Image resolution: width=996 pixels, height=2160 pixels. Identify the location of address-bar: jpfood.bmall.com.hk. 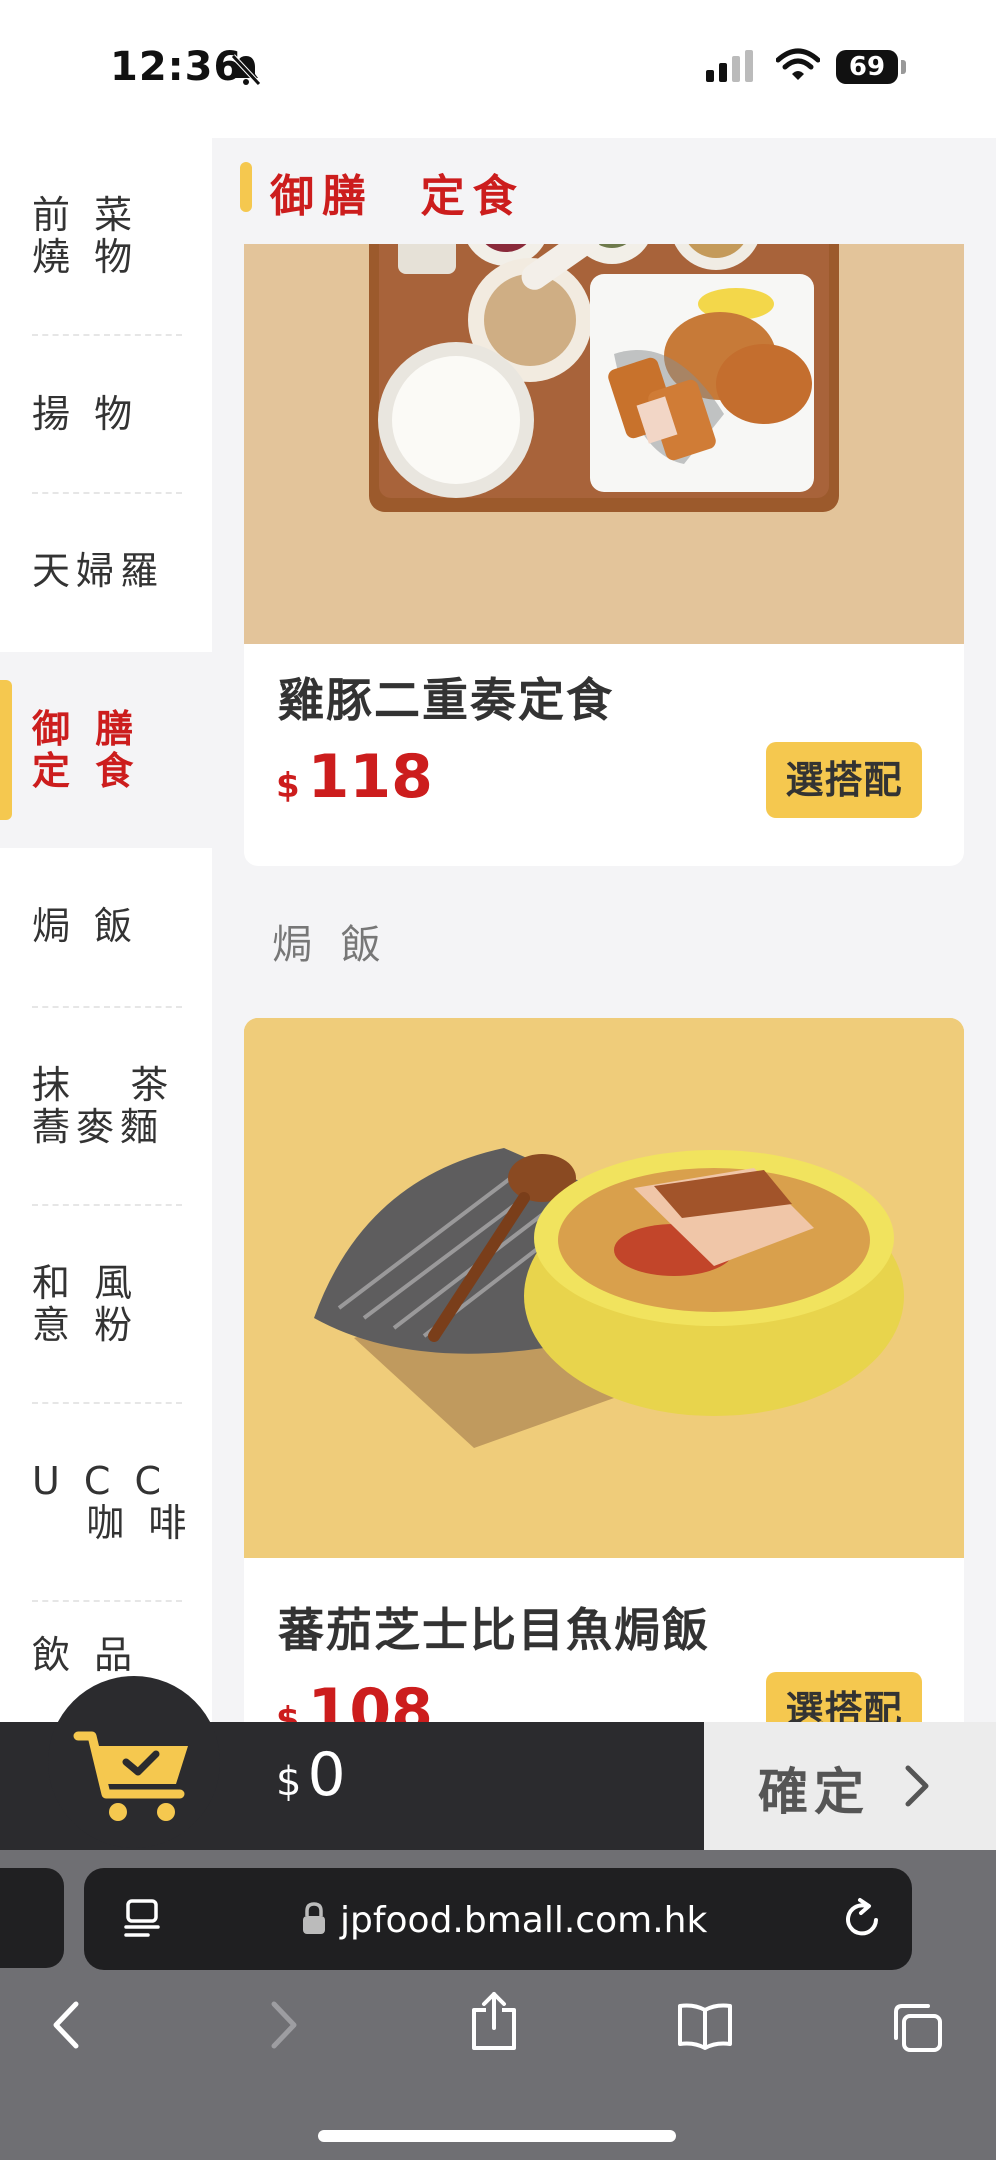
(498, 1919).